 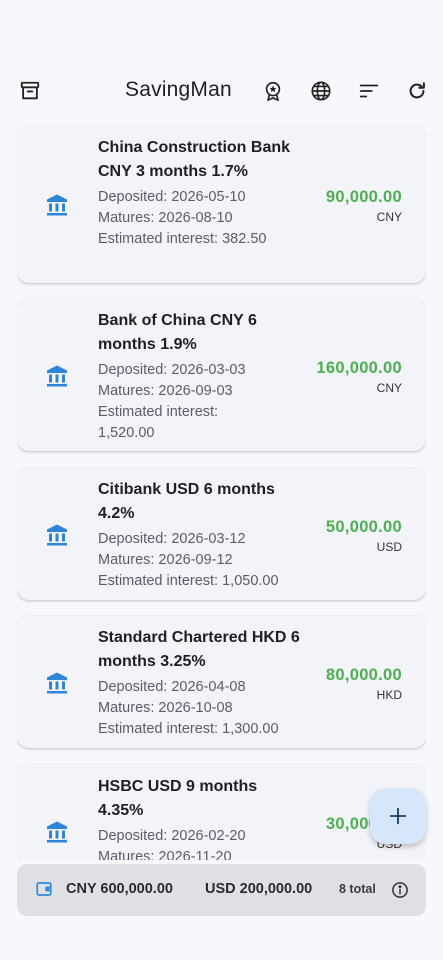 I want to click on deposited-date: Deposited: 2026-04-08, so click(x=172, y=687).